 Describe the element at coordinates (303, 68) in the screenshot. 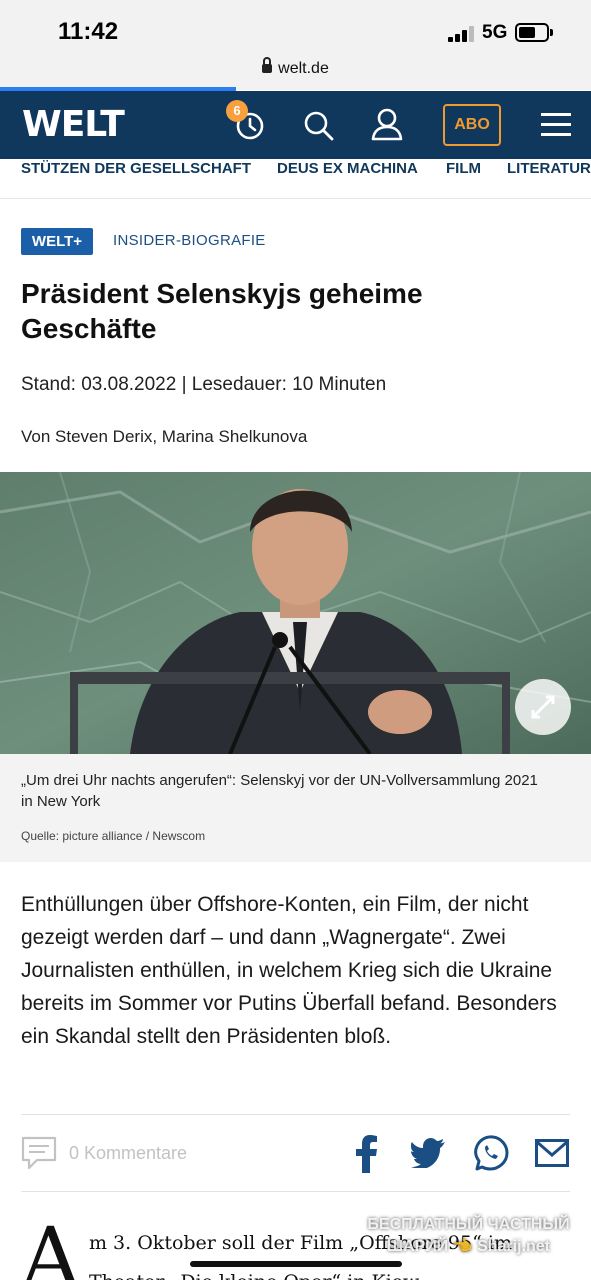

I see `url-text: welt.de` at that location.